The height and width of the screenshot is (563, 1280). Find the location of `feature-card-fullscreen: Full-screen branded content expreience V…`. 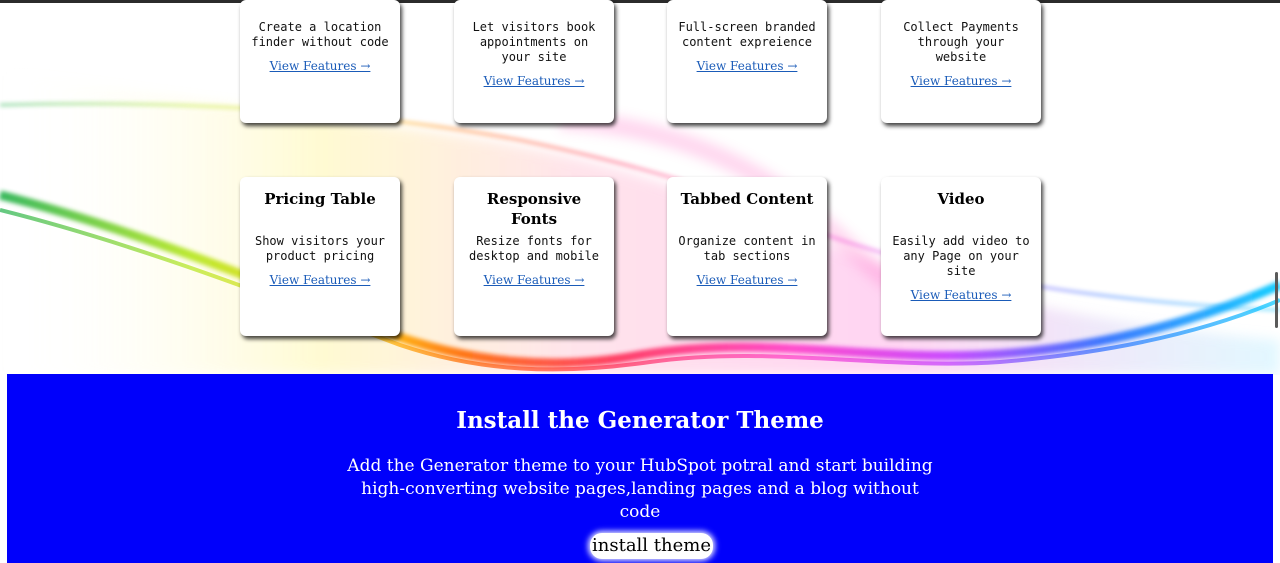

feature-card-fullscreen: Full-screen branded content expreience V… is located at coordinates (747, 61).